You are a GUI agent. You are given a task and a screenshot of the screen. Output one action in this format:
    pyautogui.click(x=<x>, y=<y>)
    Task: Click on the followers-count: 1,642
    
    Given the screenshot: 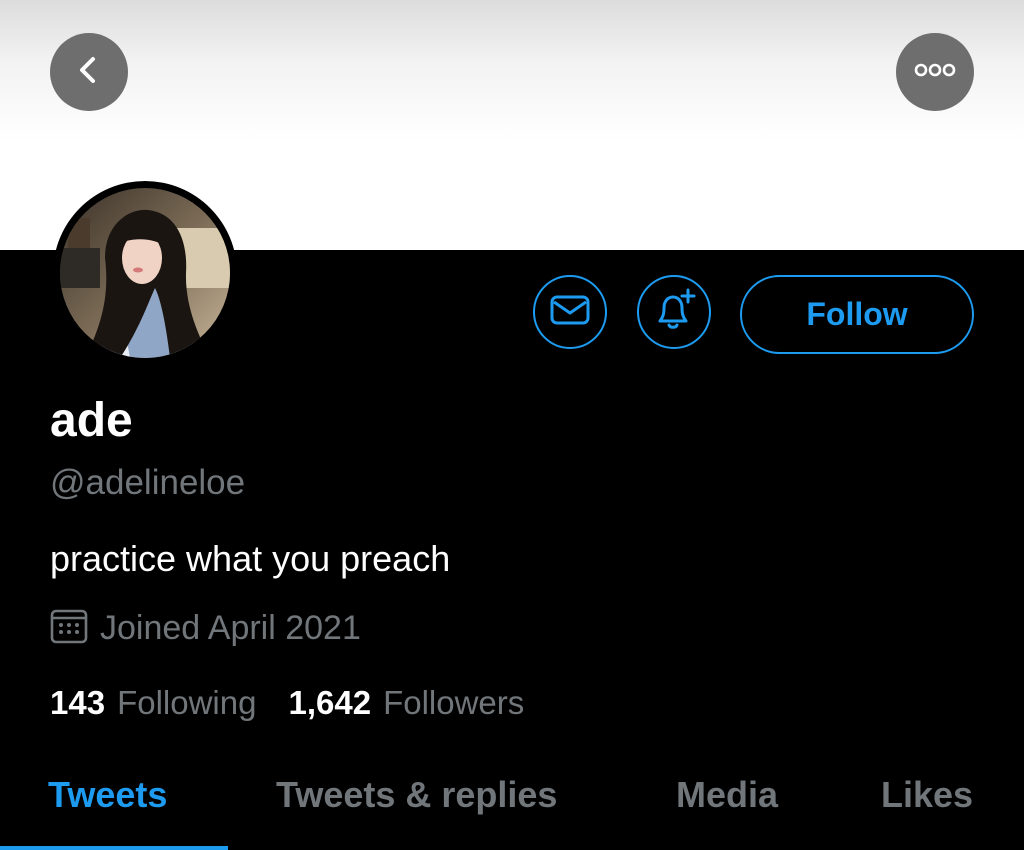 What is the action you would take?
    pyautogui.click(x=330, y=702)
    